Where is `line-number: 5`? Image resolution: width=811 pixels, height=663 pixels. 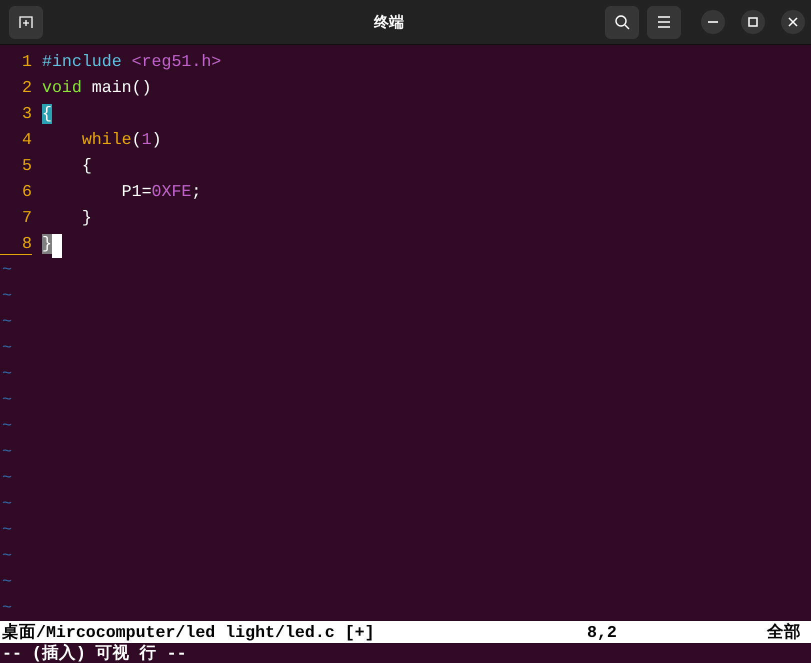 line-number: 5 is located at coordinates (26, 166).